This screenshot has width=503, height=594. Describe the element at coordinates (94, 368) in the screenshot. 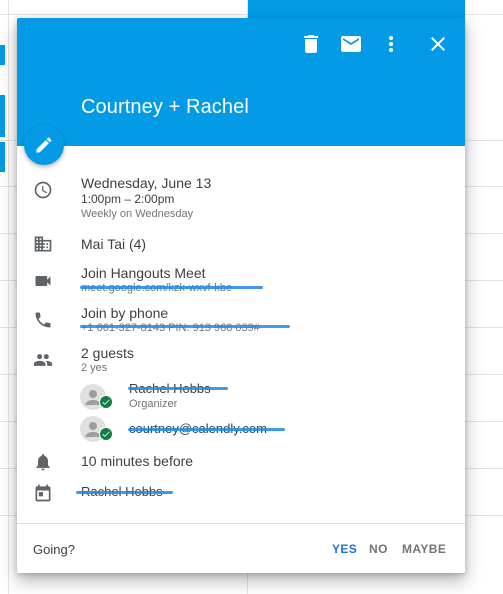

I see `guests-summary: 2 yes` at that location.